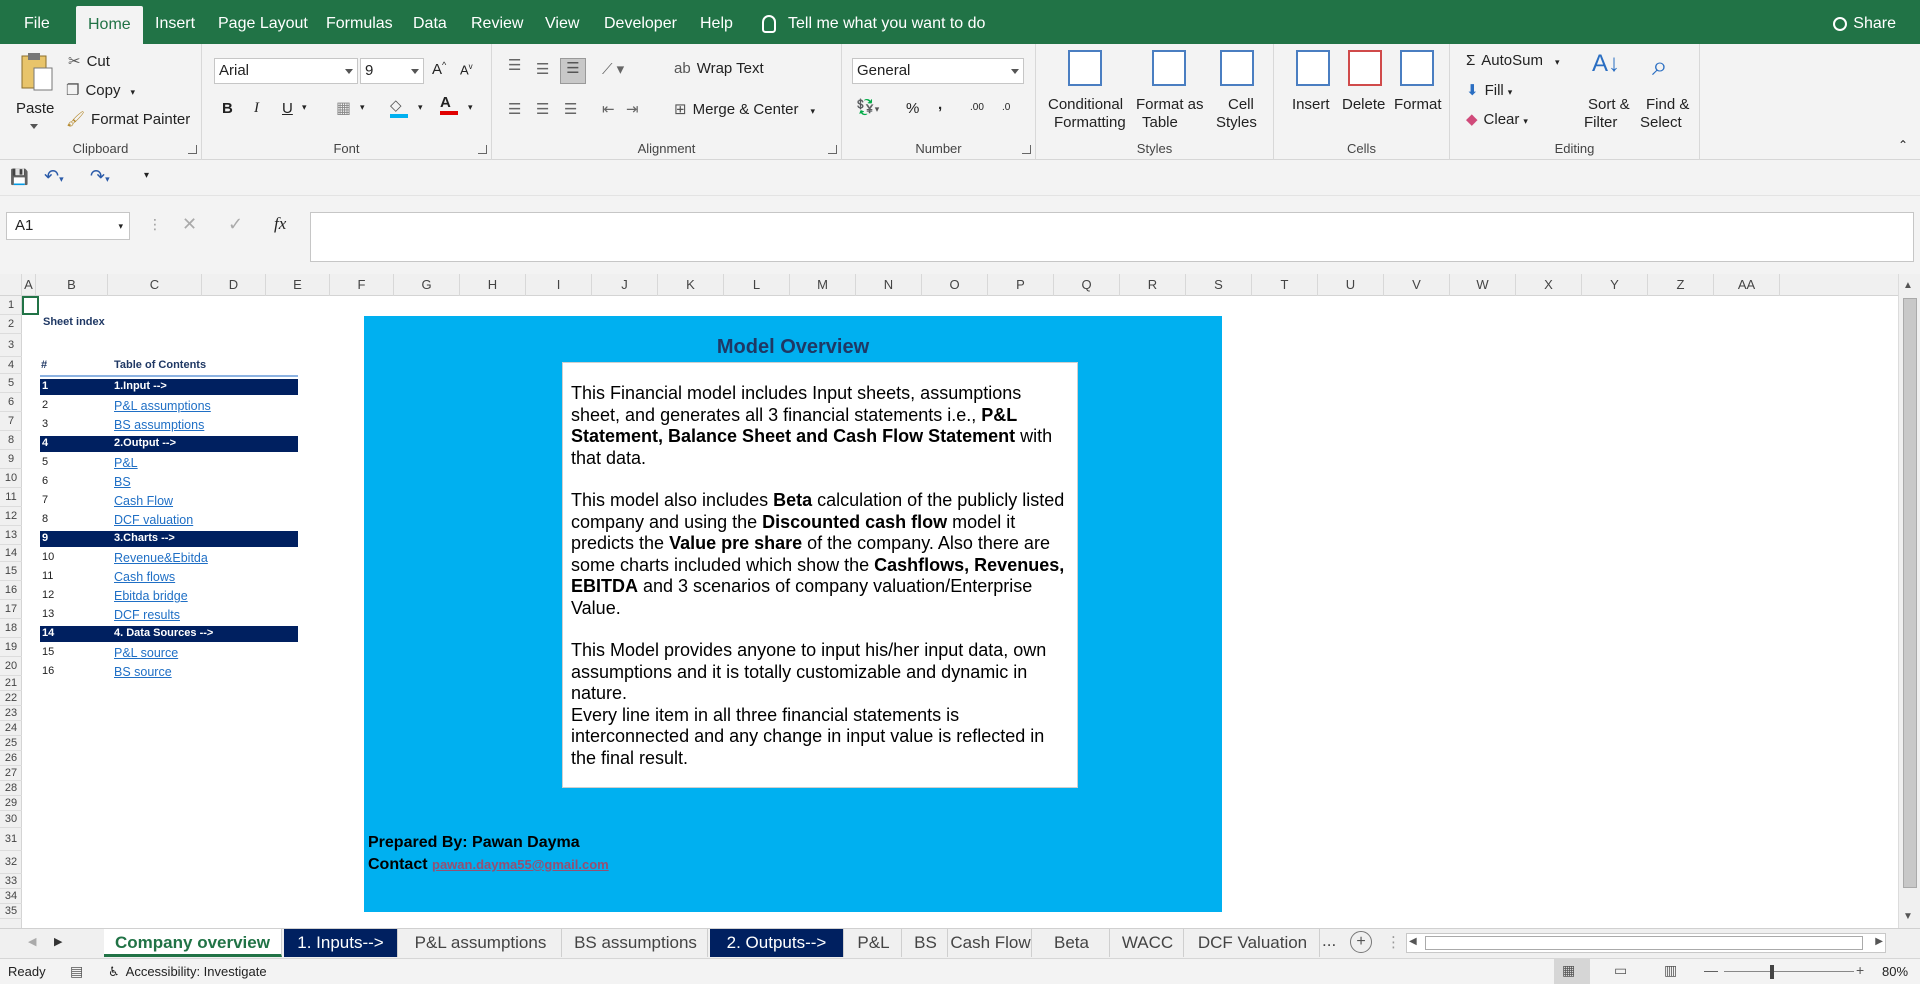  Describe the element at coordinates (11, 553) in the screenshot. I see `row-header: 14` at that location.